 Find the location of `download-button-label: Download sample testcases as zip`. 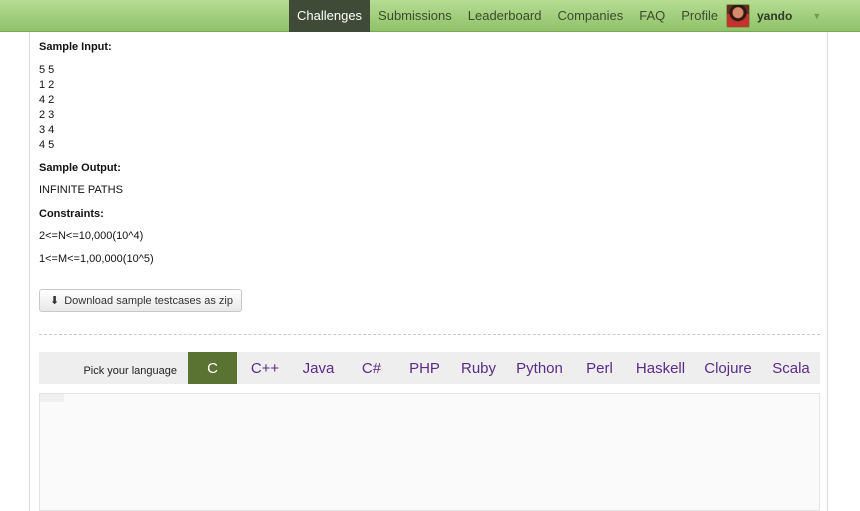

download-button-label: Download sample testcases as zip is located at coordinates (148, 300).